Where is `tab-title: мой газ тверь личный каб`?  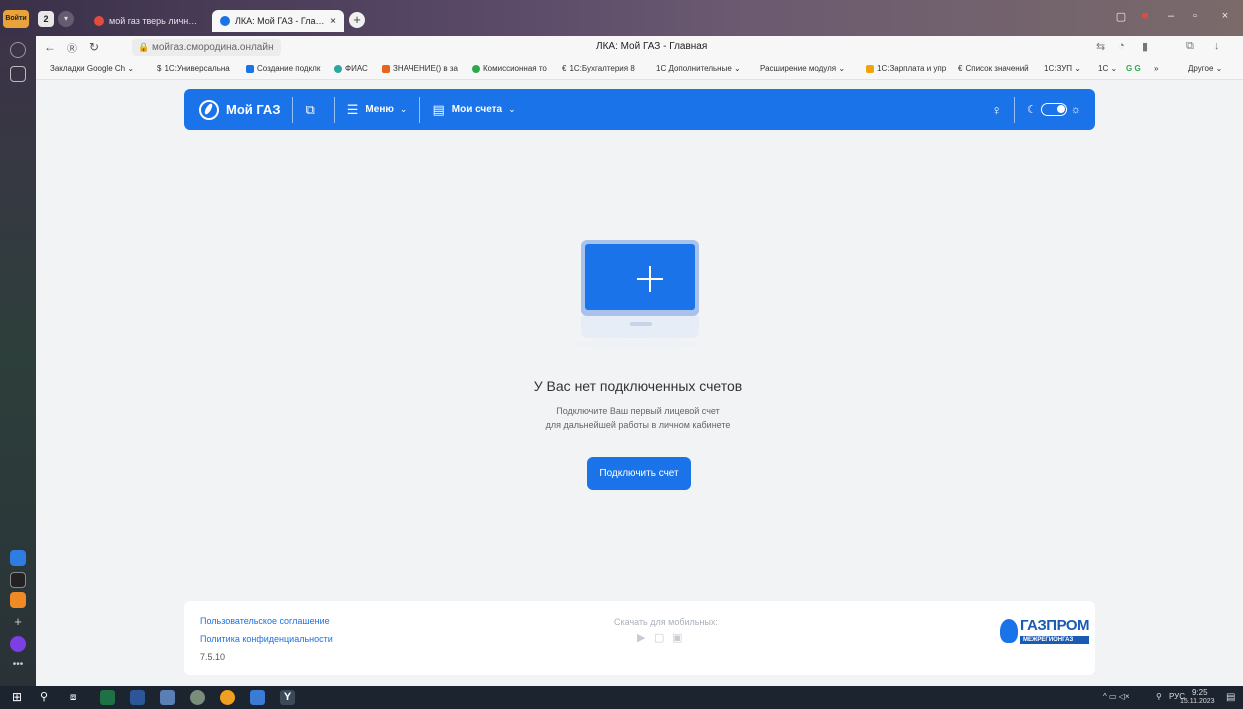 tab-title: мой газ тверь личный каб is located at coordinates (156, 21).